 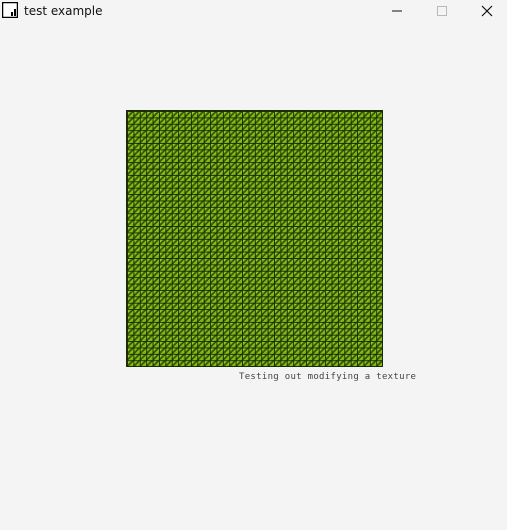 I want to click on texture-caption: Testing out modifying a texture, so click(x=328, y=377).